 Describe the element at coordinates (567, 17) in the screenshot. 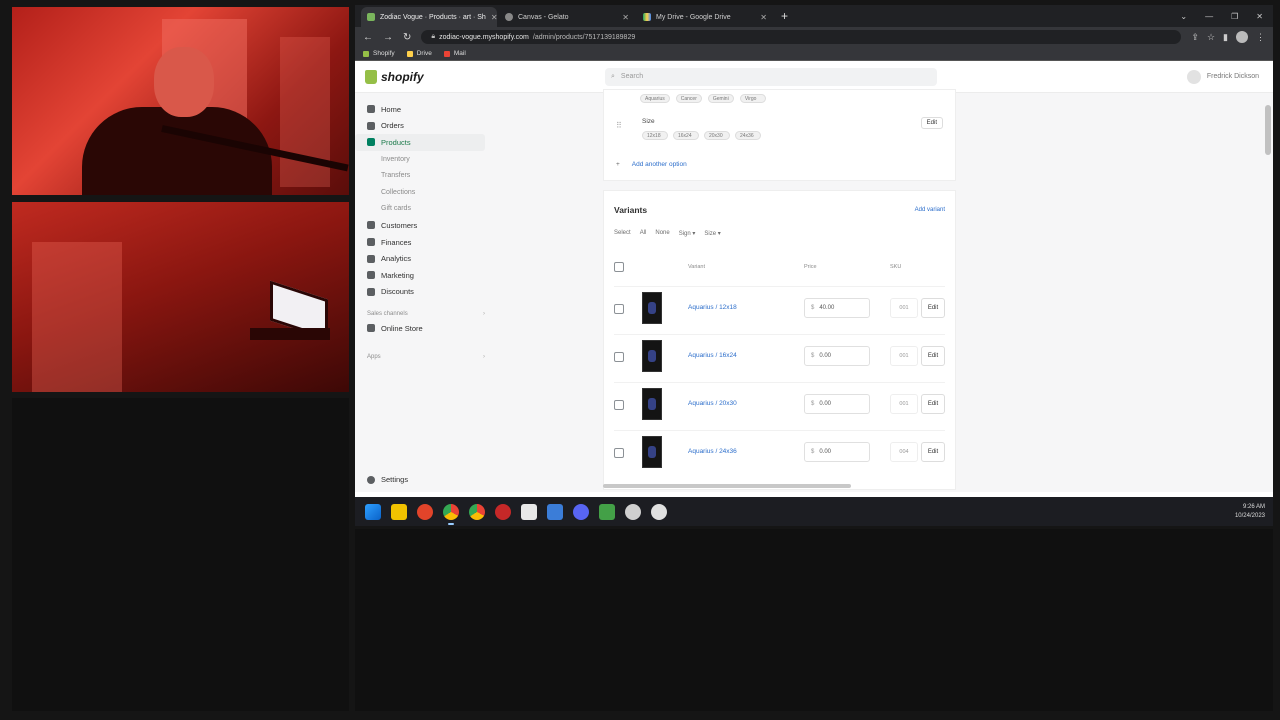

I see `tab-canvas-gelato: Canvas - Gelato ✕` at that location.